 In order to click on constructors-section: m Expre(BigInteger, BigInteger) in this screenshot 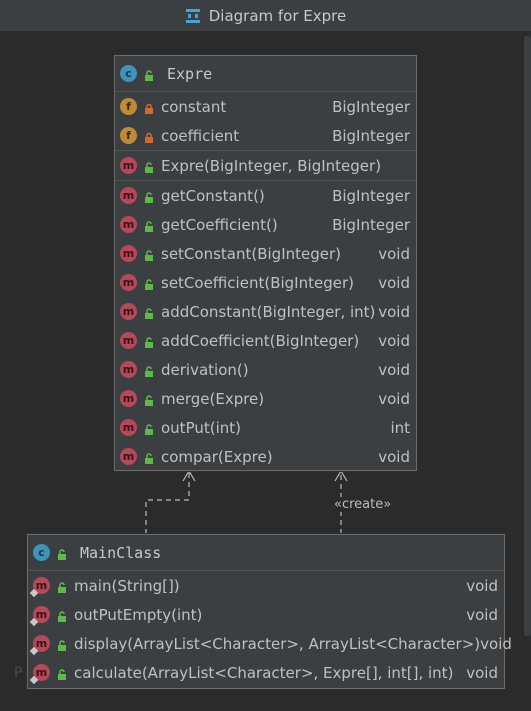, I will do `click(265, 166)`.